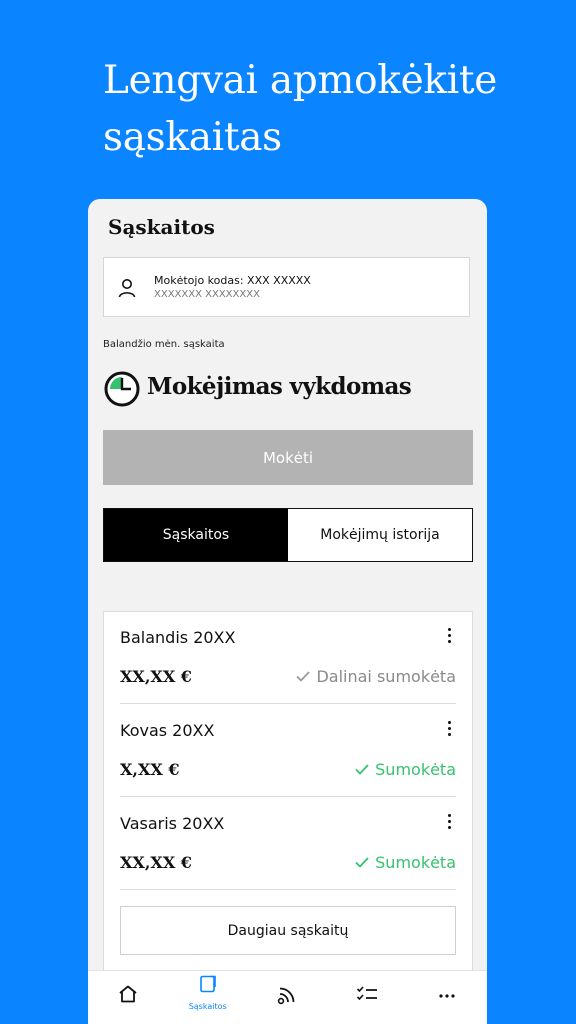  Describe the element at coordinates (232, 280) in the screenshot. I see `payer-code: Mokėtojo kodas: XXX XXXXX` at that location.